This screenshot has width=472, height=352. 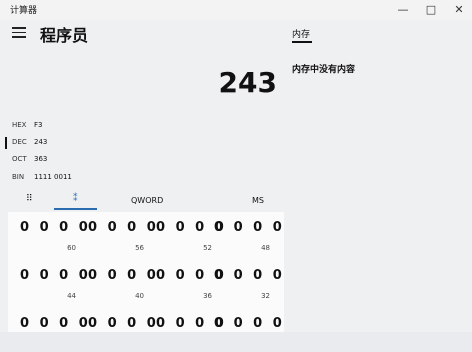 What do you see at coordinates (236, 10) in the screenshot?
I see `title-bar: 计算器 — □ ✕` at bounding box center [236, 10].